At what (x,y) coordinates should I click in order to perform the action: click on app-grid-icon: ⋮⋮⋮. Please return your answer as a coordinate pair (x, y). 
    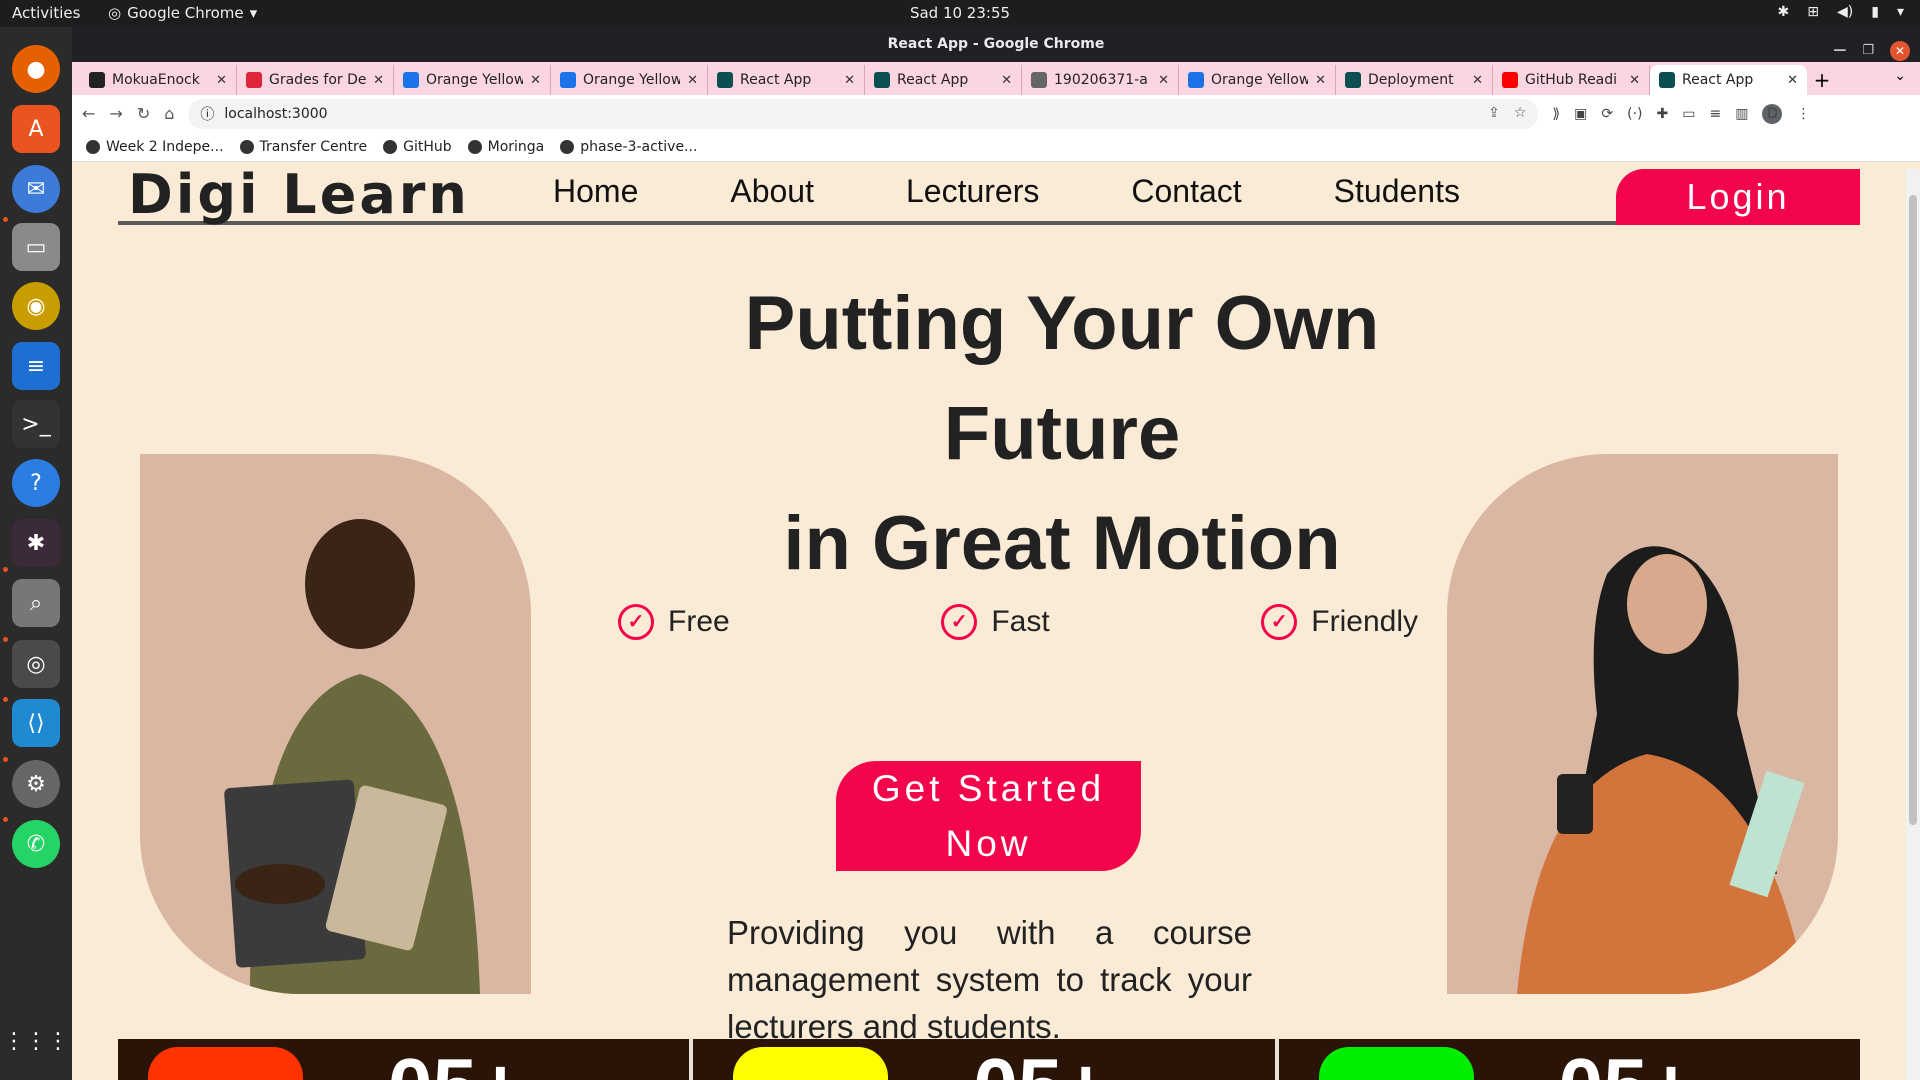
    Looking at the image, I should click on (36, 1041).